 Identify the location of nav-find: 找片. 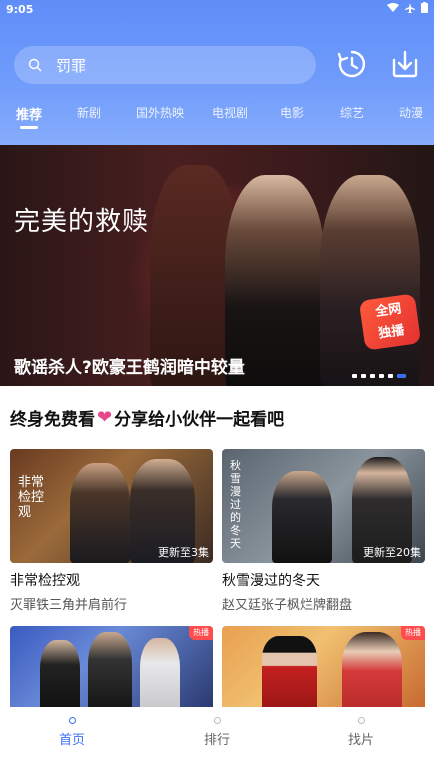
(361, 732).